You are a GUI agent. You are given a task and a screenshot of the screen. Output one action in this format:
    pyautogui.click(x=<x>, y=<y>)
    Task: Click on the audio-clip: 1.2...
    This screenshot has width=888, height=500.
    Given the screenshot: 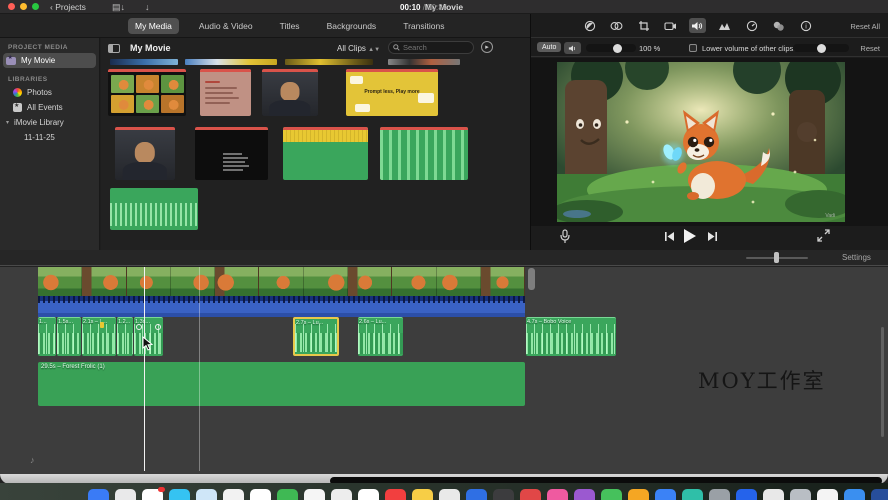 What is the action you would take?
    pyautogui.click(x=125, y=336)
    